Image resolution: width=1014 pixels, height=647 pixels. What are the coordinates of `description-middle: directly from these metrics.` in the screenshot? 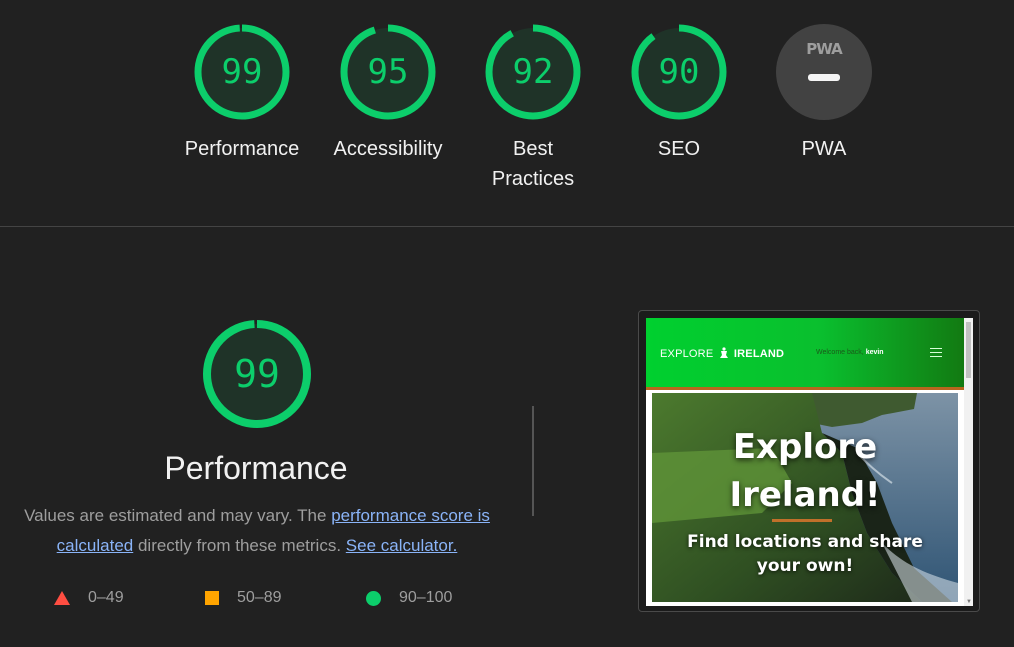 It's located at (239, 545).